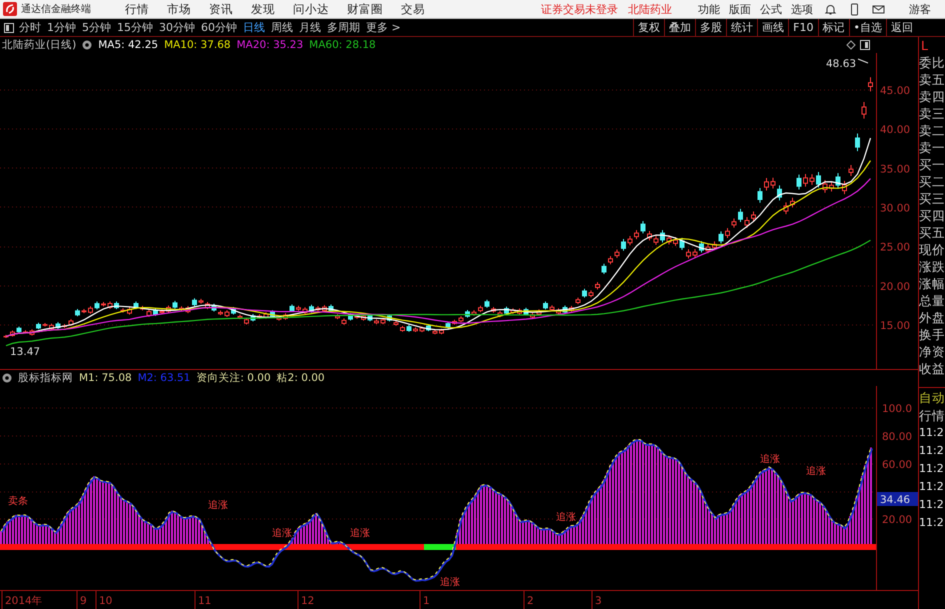 This screenshot has width=945, height=609. Describe the element at coordinates (598, 601) in the screenshot. I see `date-axis-label: 3` at that location.